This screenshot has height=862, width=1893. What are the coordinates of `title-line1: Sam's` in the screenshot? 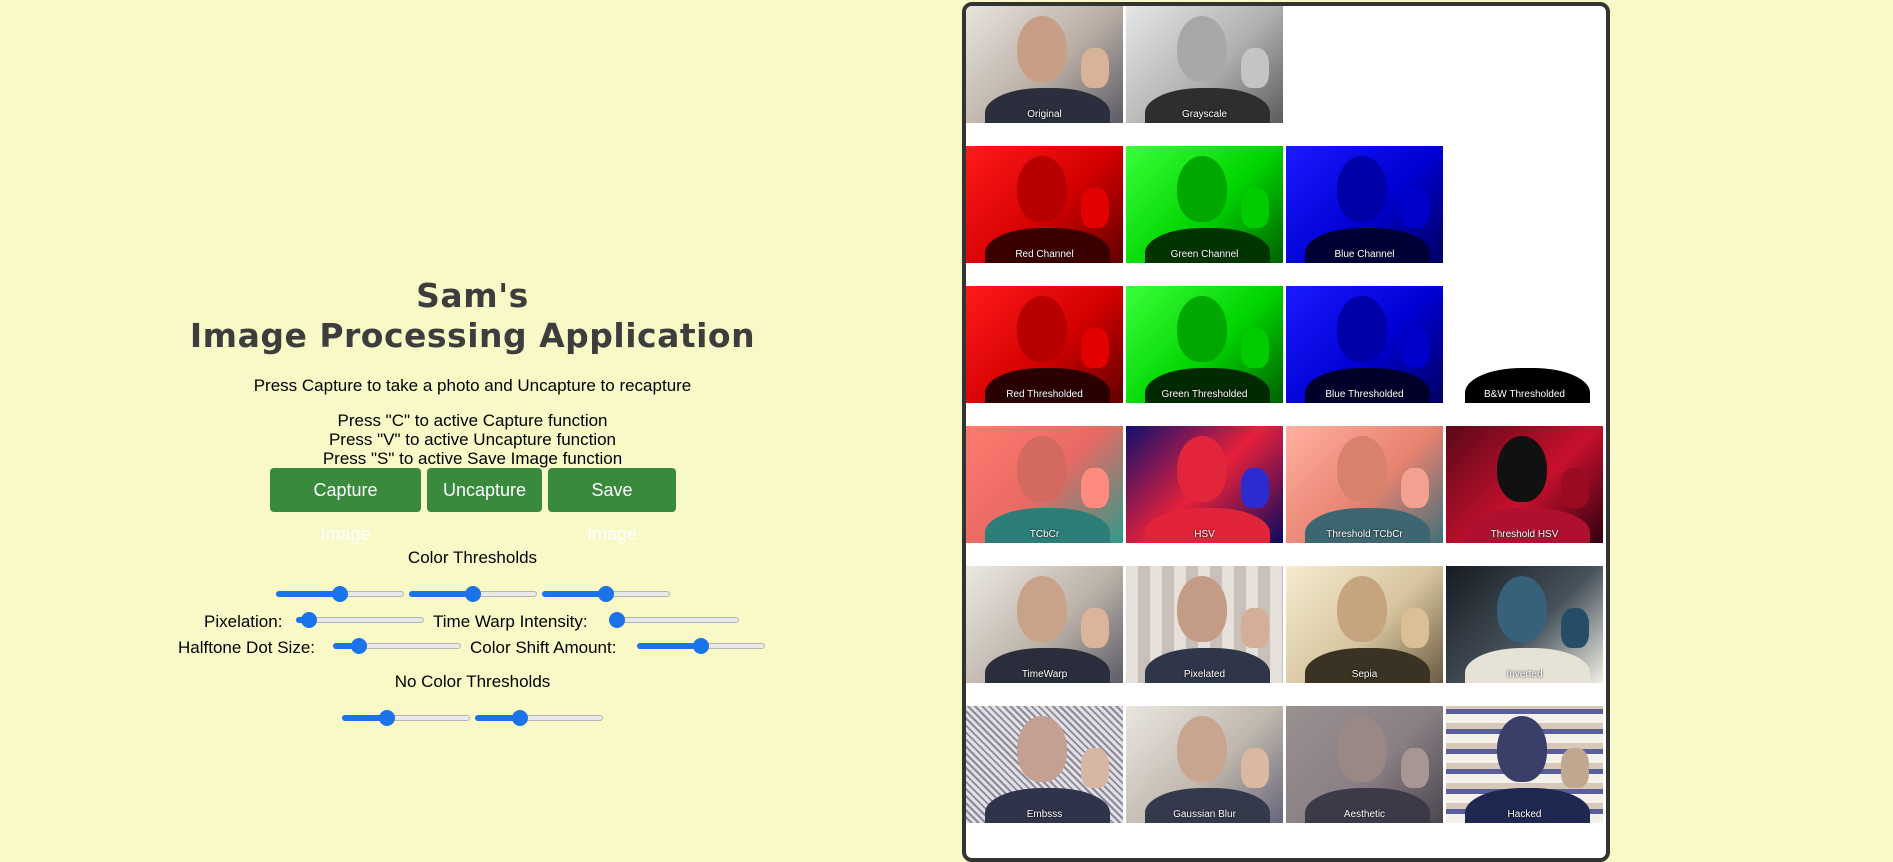 It's located at (472, 295).